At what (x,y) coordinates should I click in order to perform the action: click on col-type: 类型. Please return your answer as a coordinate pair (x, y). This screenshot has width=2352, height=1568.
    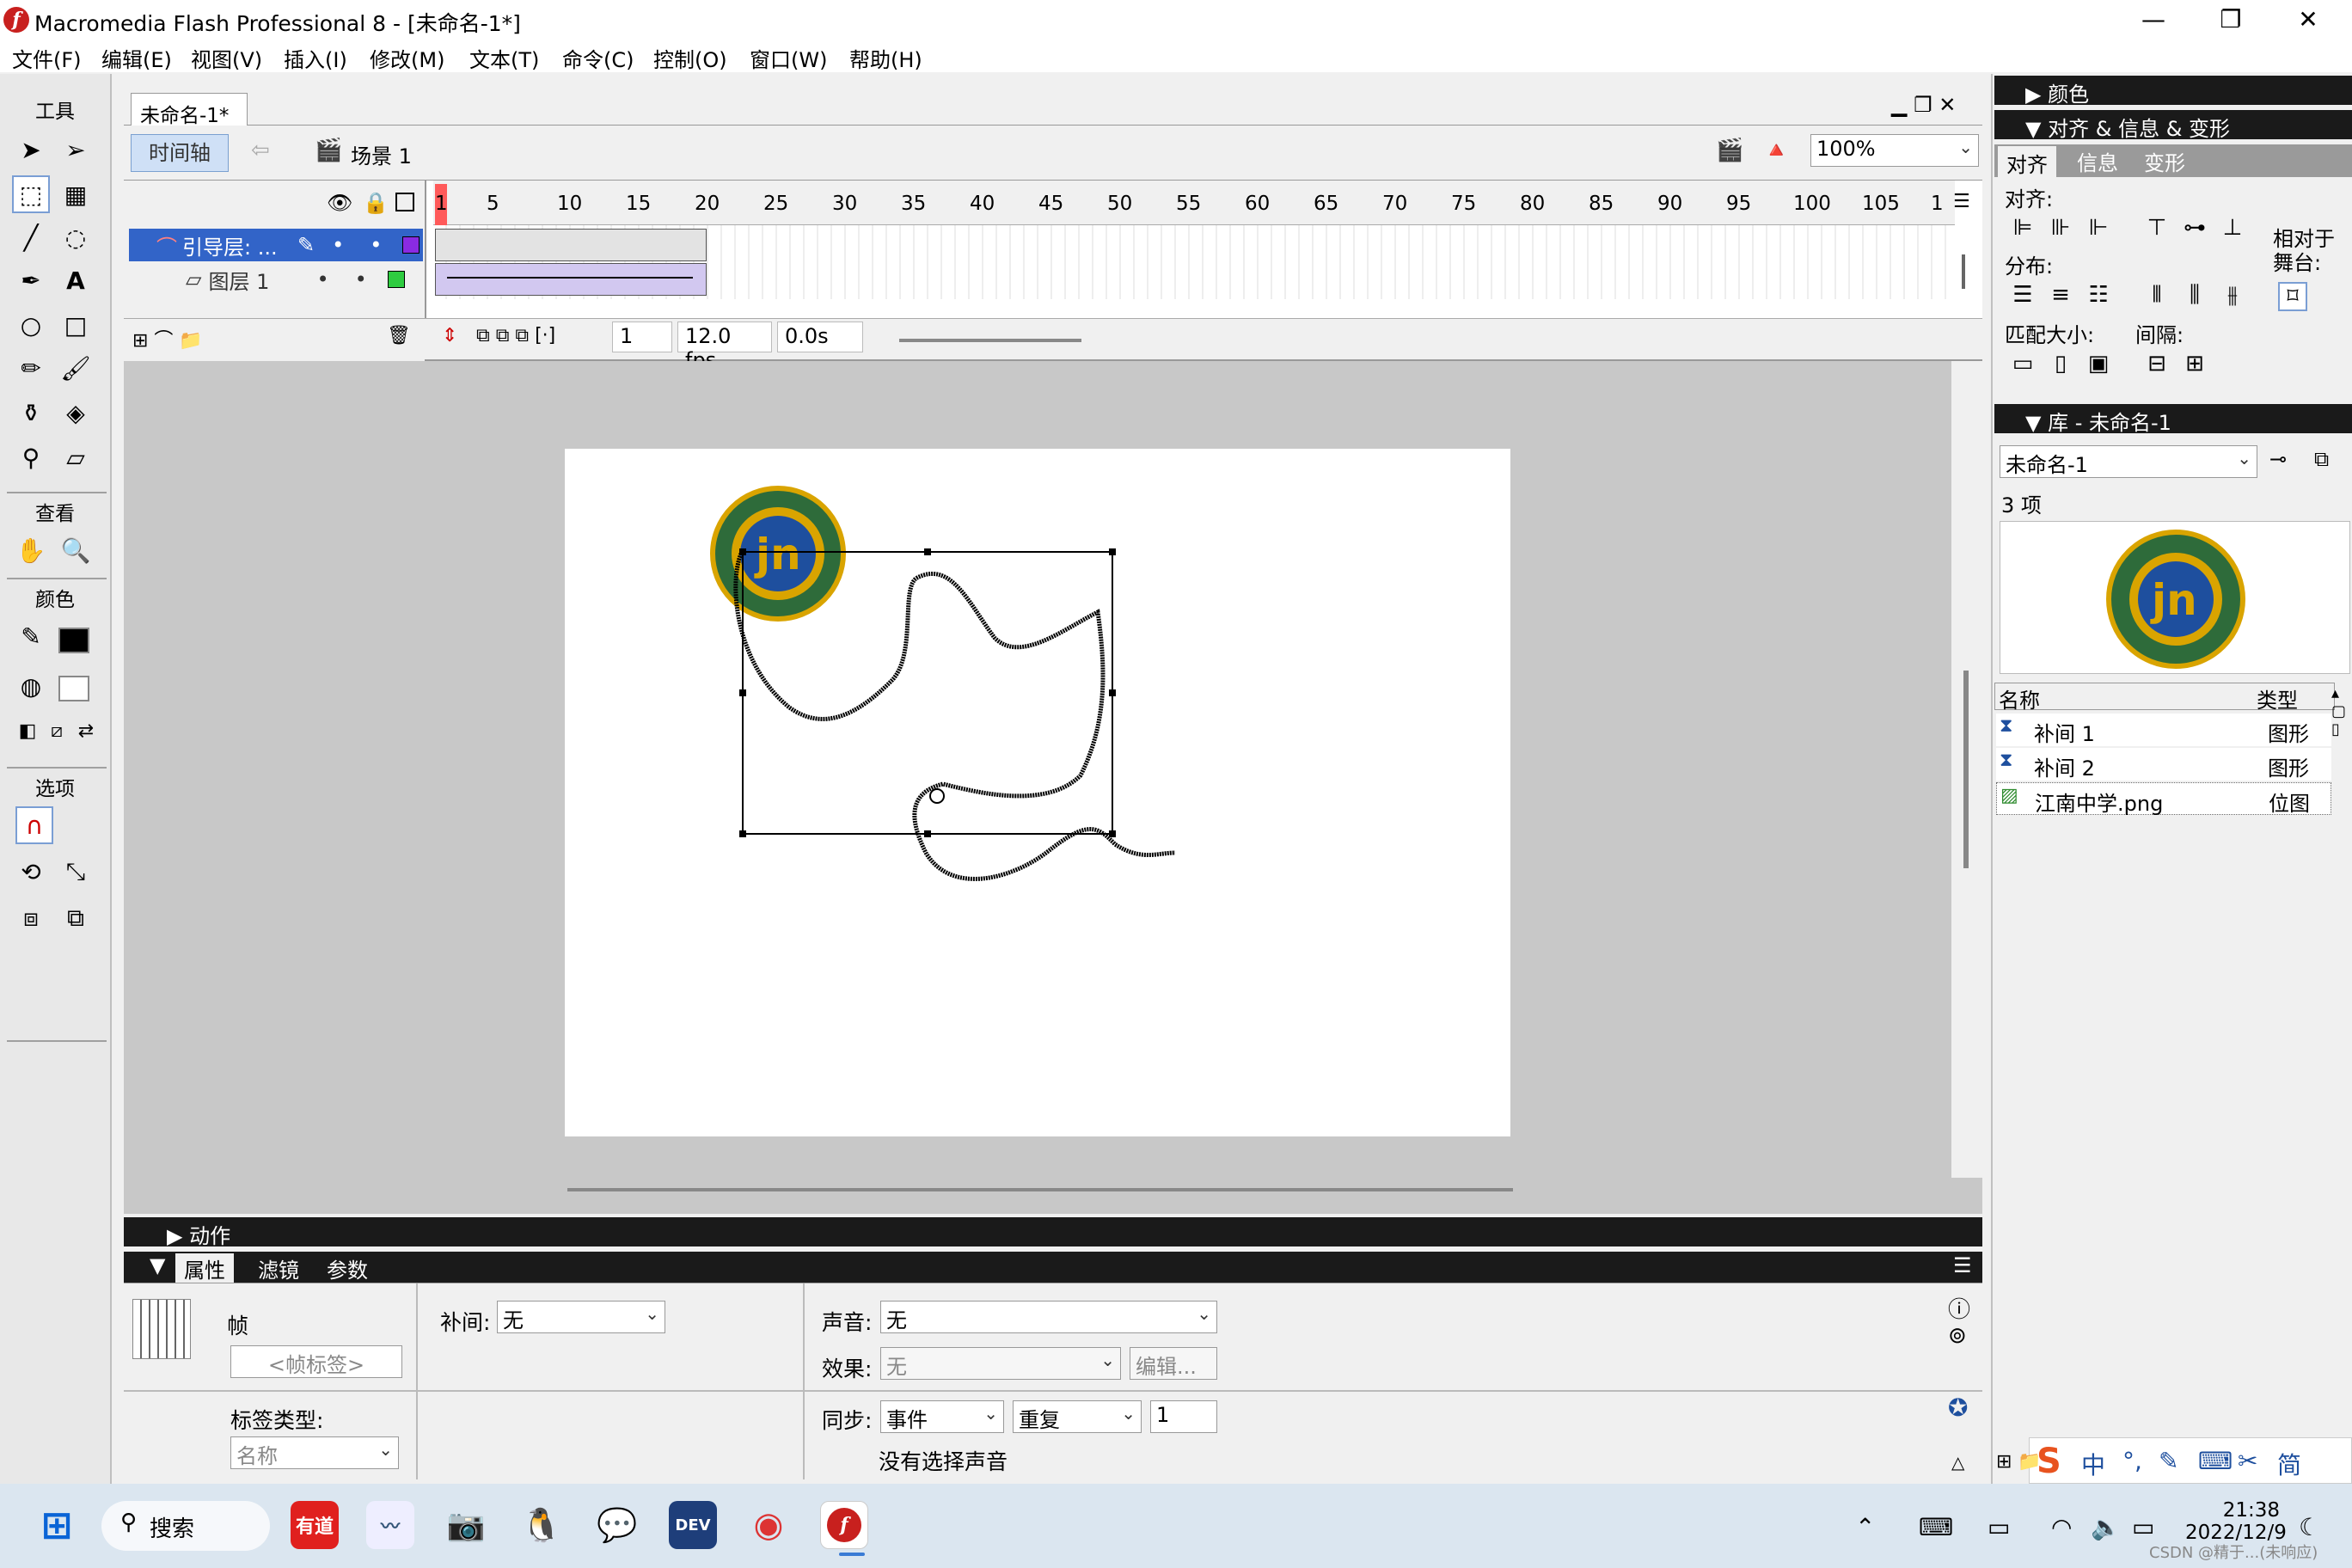
    Looking at the image, I should click on (2277, 698).